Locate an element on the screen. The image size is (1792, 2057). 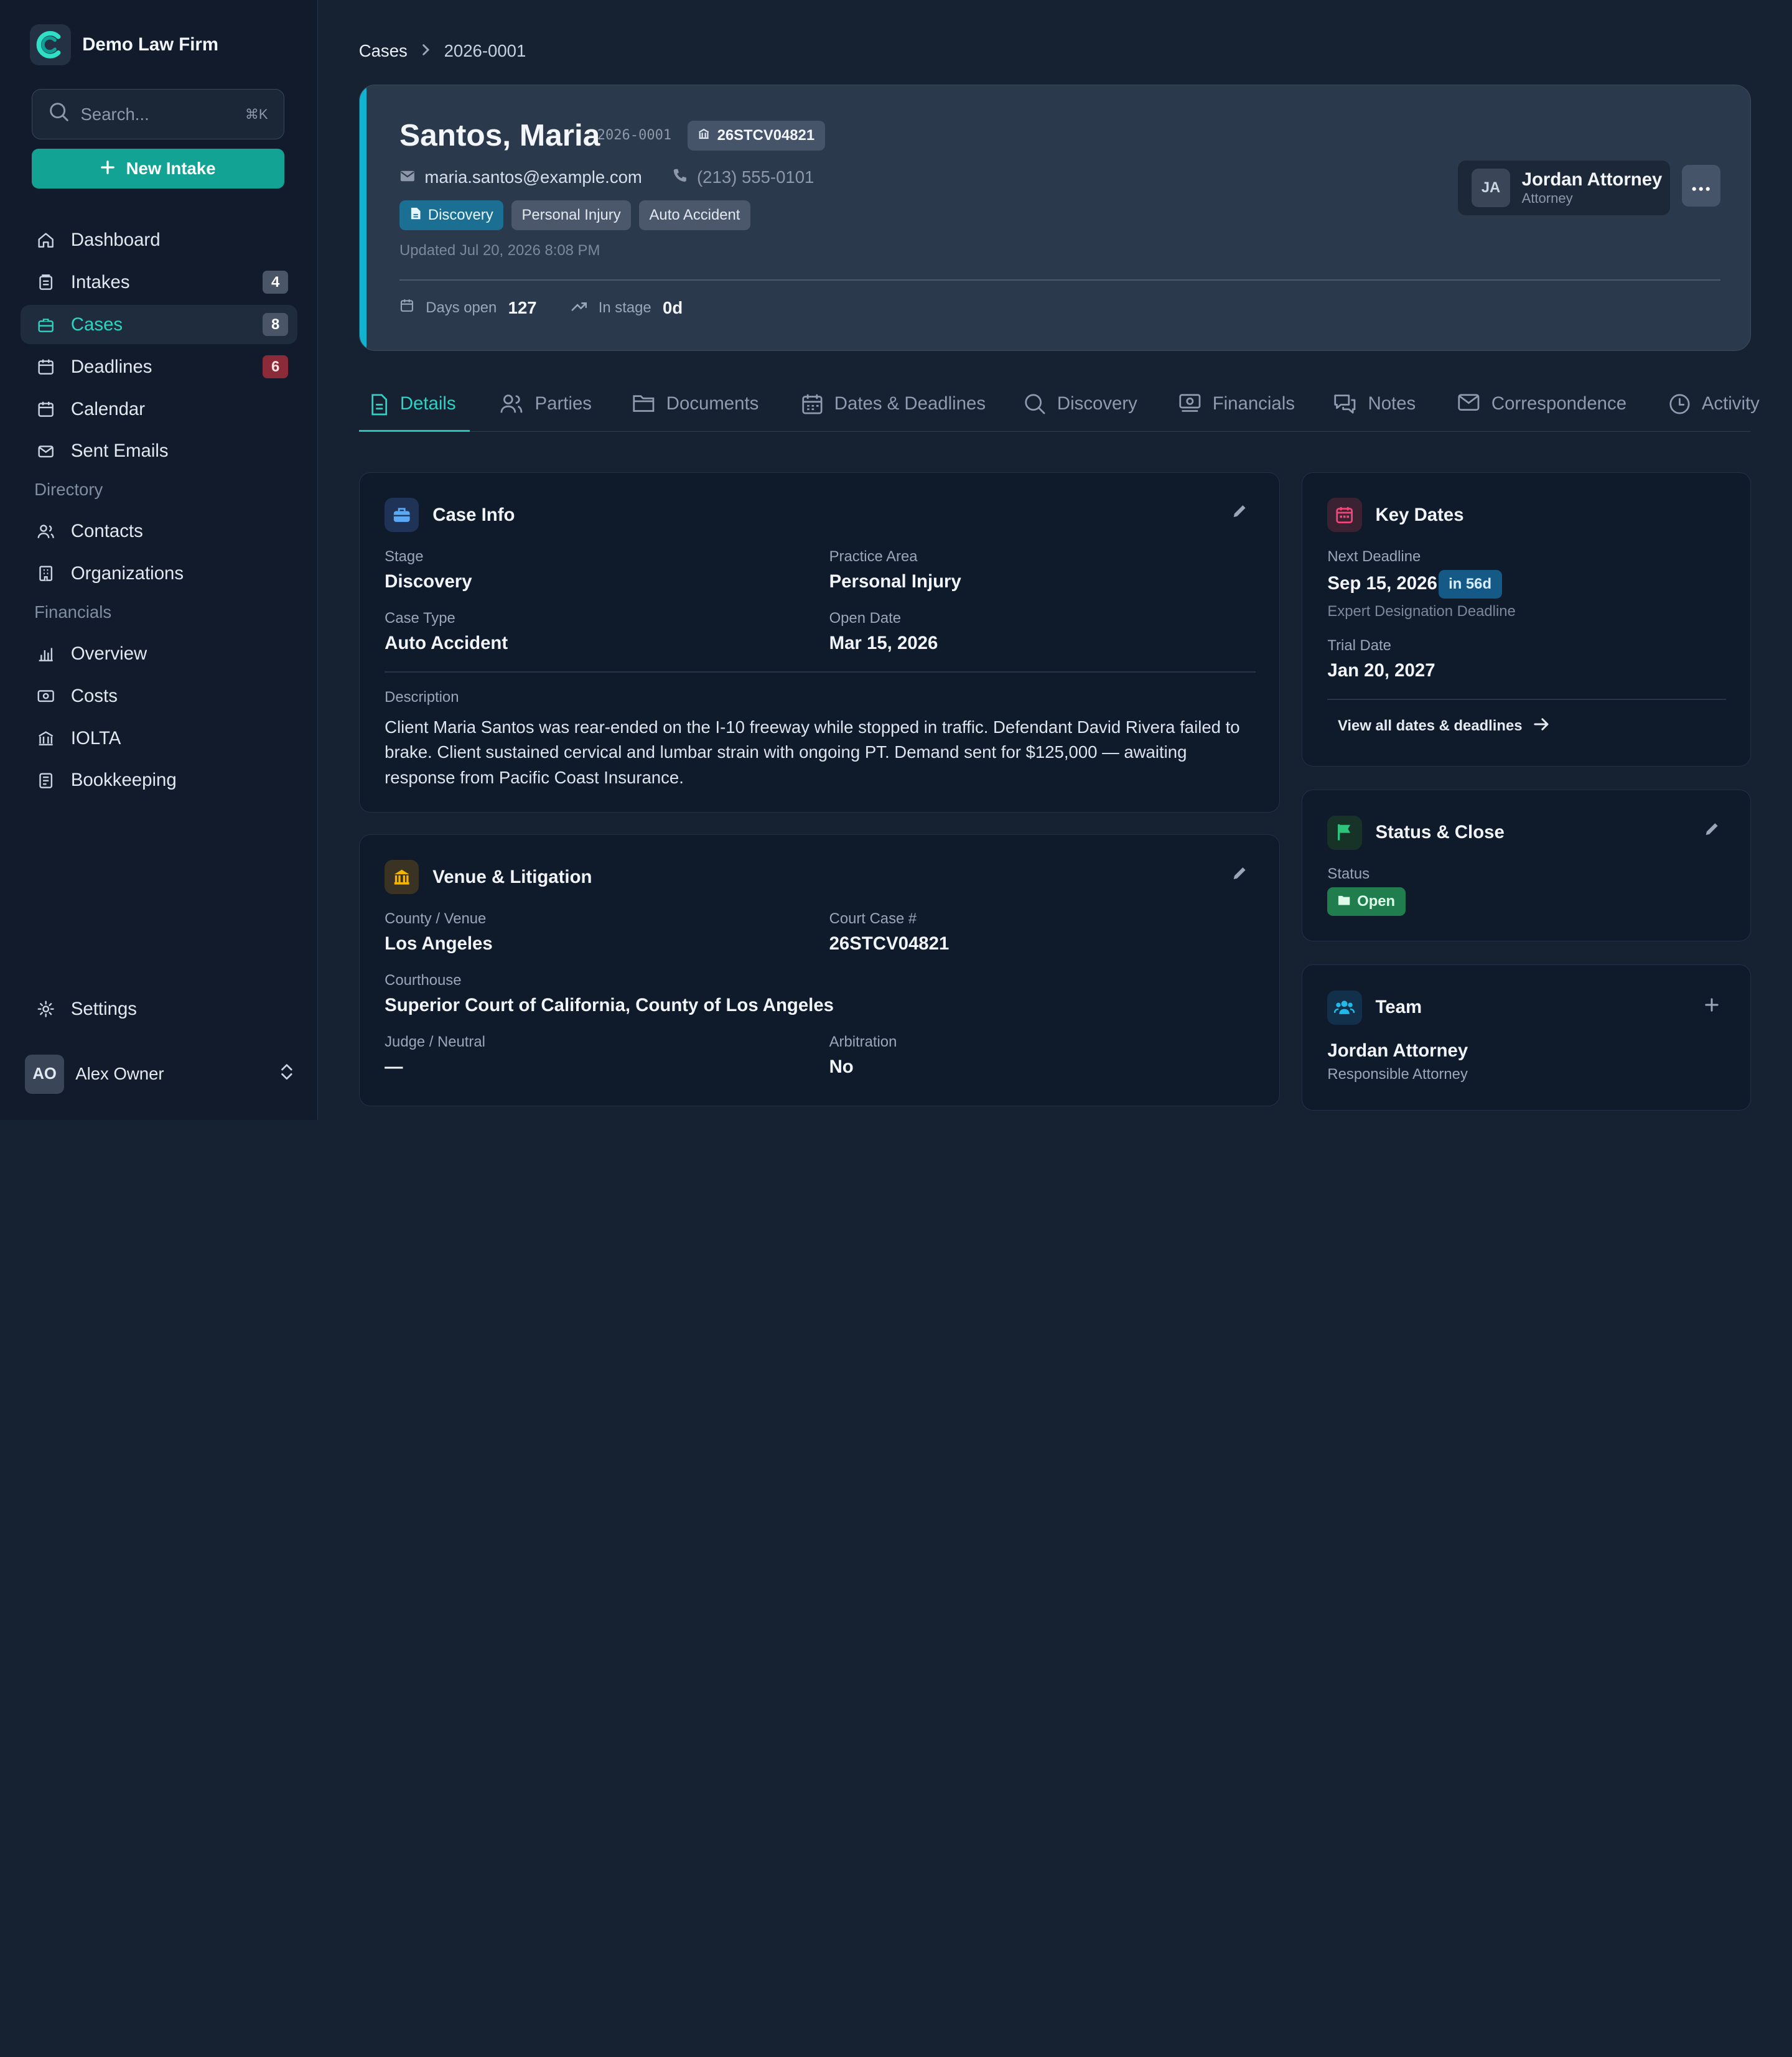
tab-correspondence: Correspondence is located at coordinates (1541, 410).